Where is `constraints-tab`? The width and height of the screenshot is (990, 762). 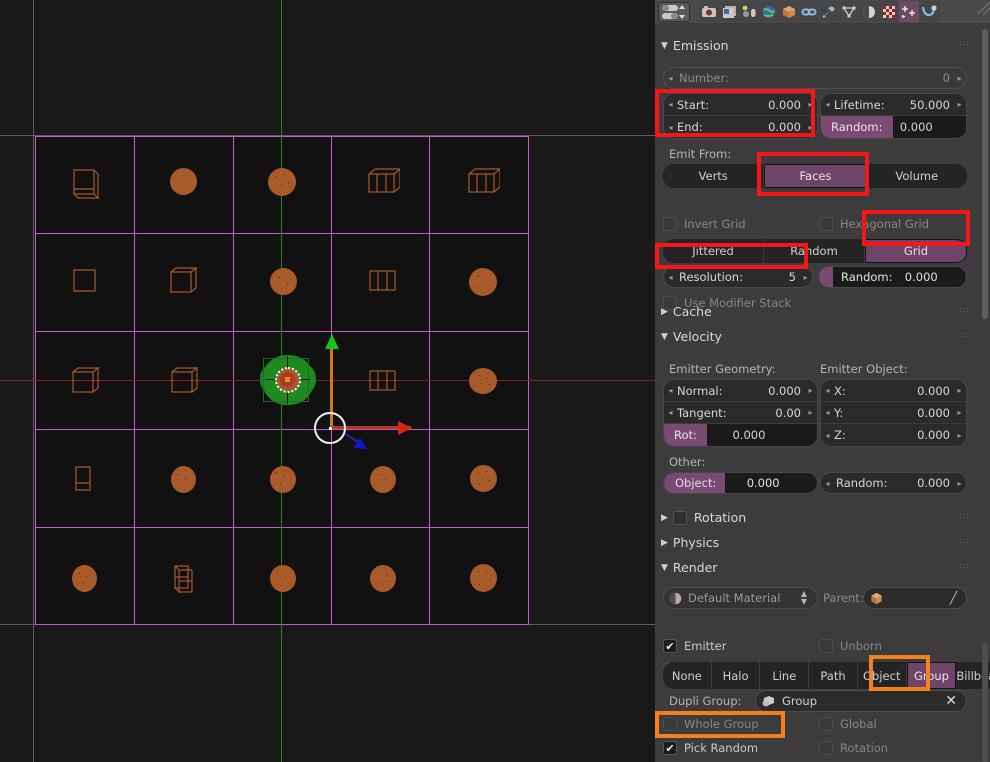 constraints-tab is located at coordinates (809, 11).